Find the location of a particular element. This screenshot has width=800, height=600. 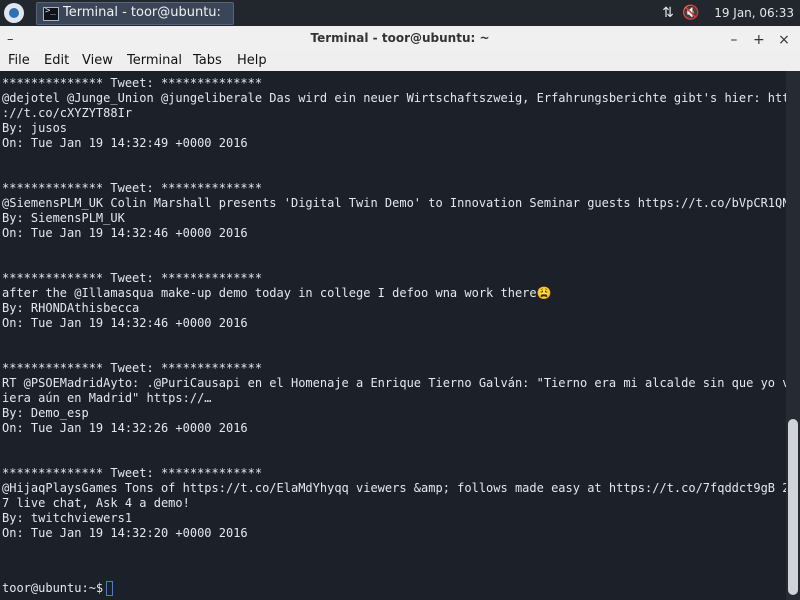

terminal-icon is located at coordinates (51, 13).